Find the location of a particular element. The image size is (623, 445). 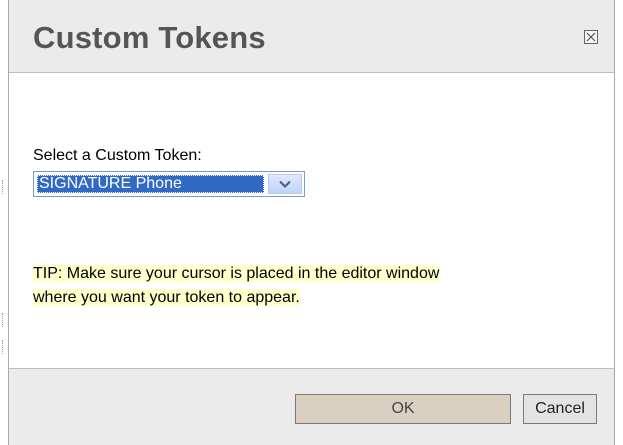

custom-token-select: SIGNATURE Phone is located at coordinates (169, 184).